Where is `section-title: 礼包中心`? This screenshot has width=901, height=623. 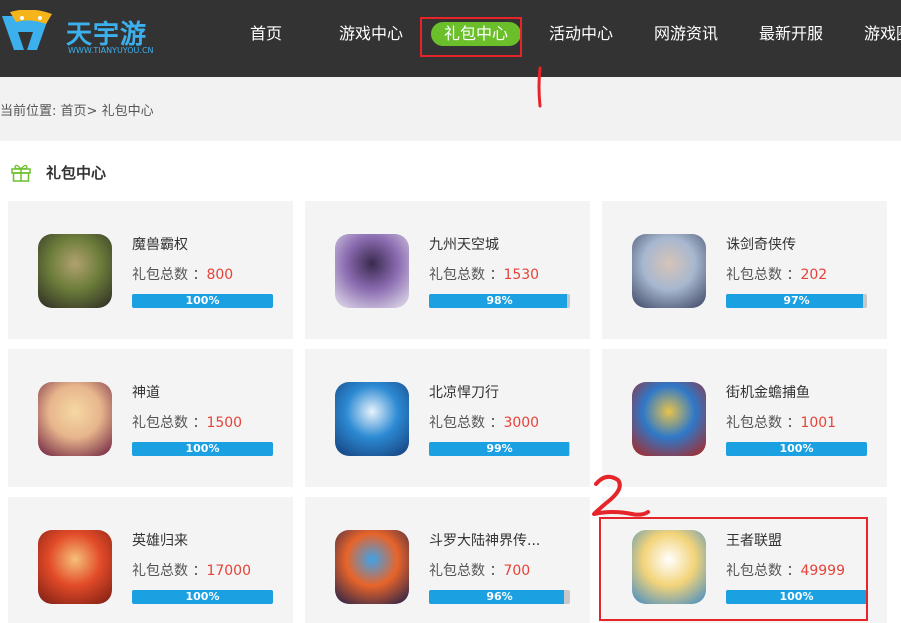 section-title: 礼包中心 is located at coordinates (76, 173).